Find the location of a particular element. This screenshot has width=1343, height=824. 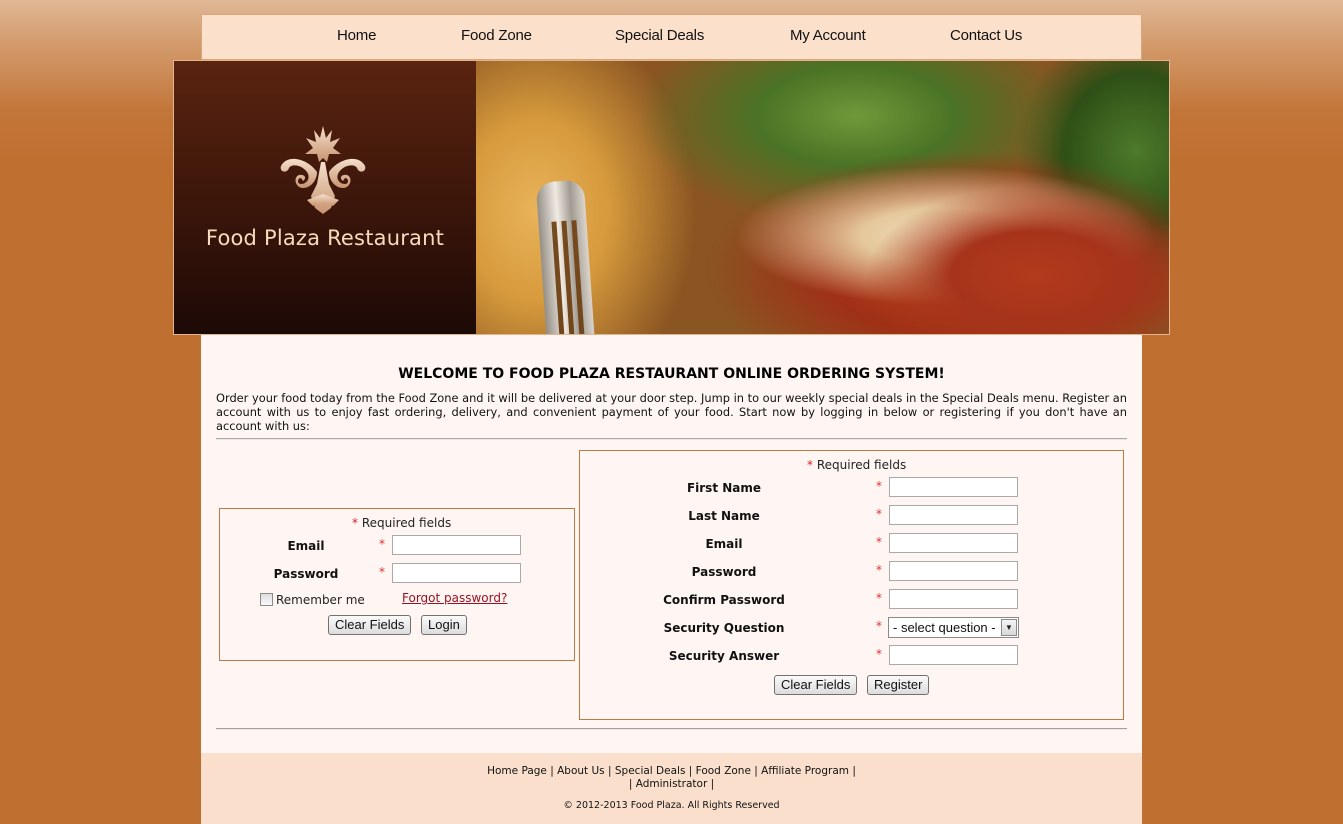

last-name-label: Last Name is located at coordinates (724, 516).